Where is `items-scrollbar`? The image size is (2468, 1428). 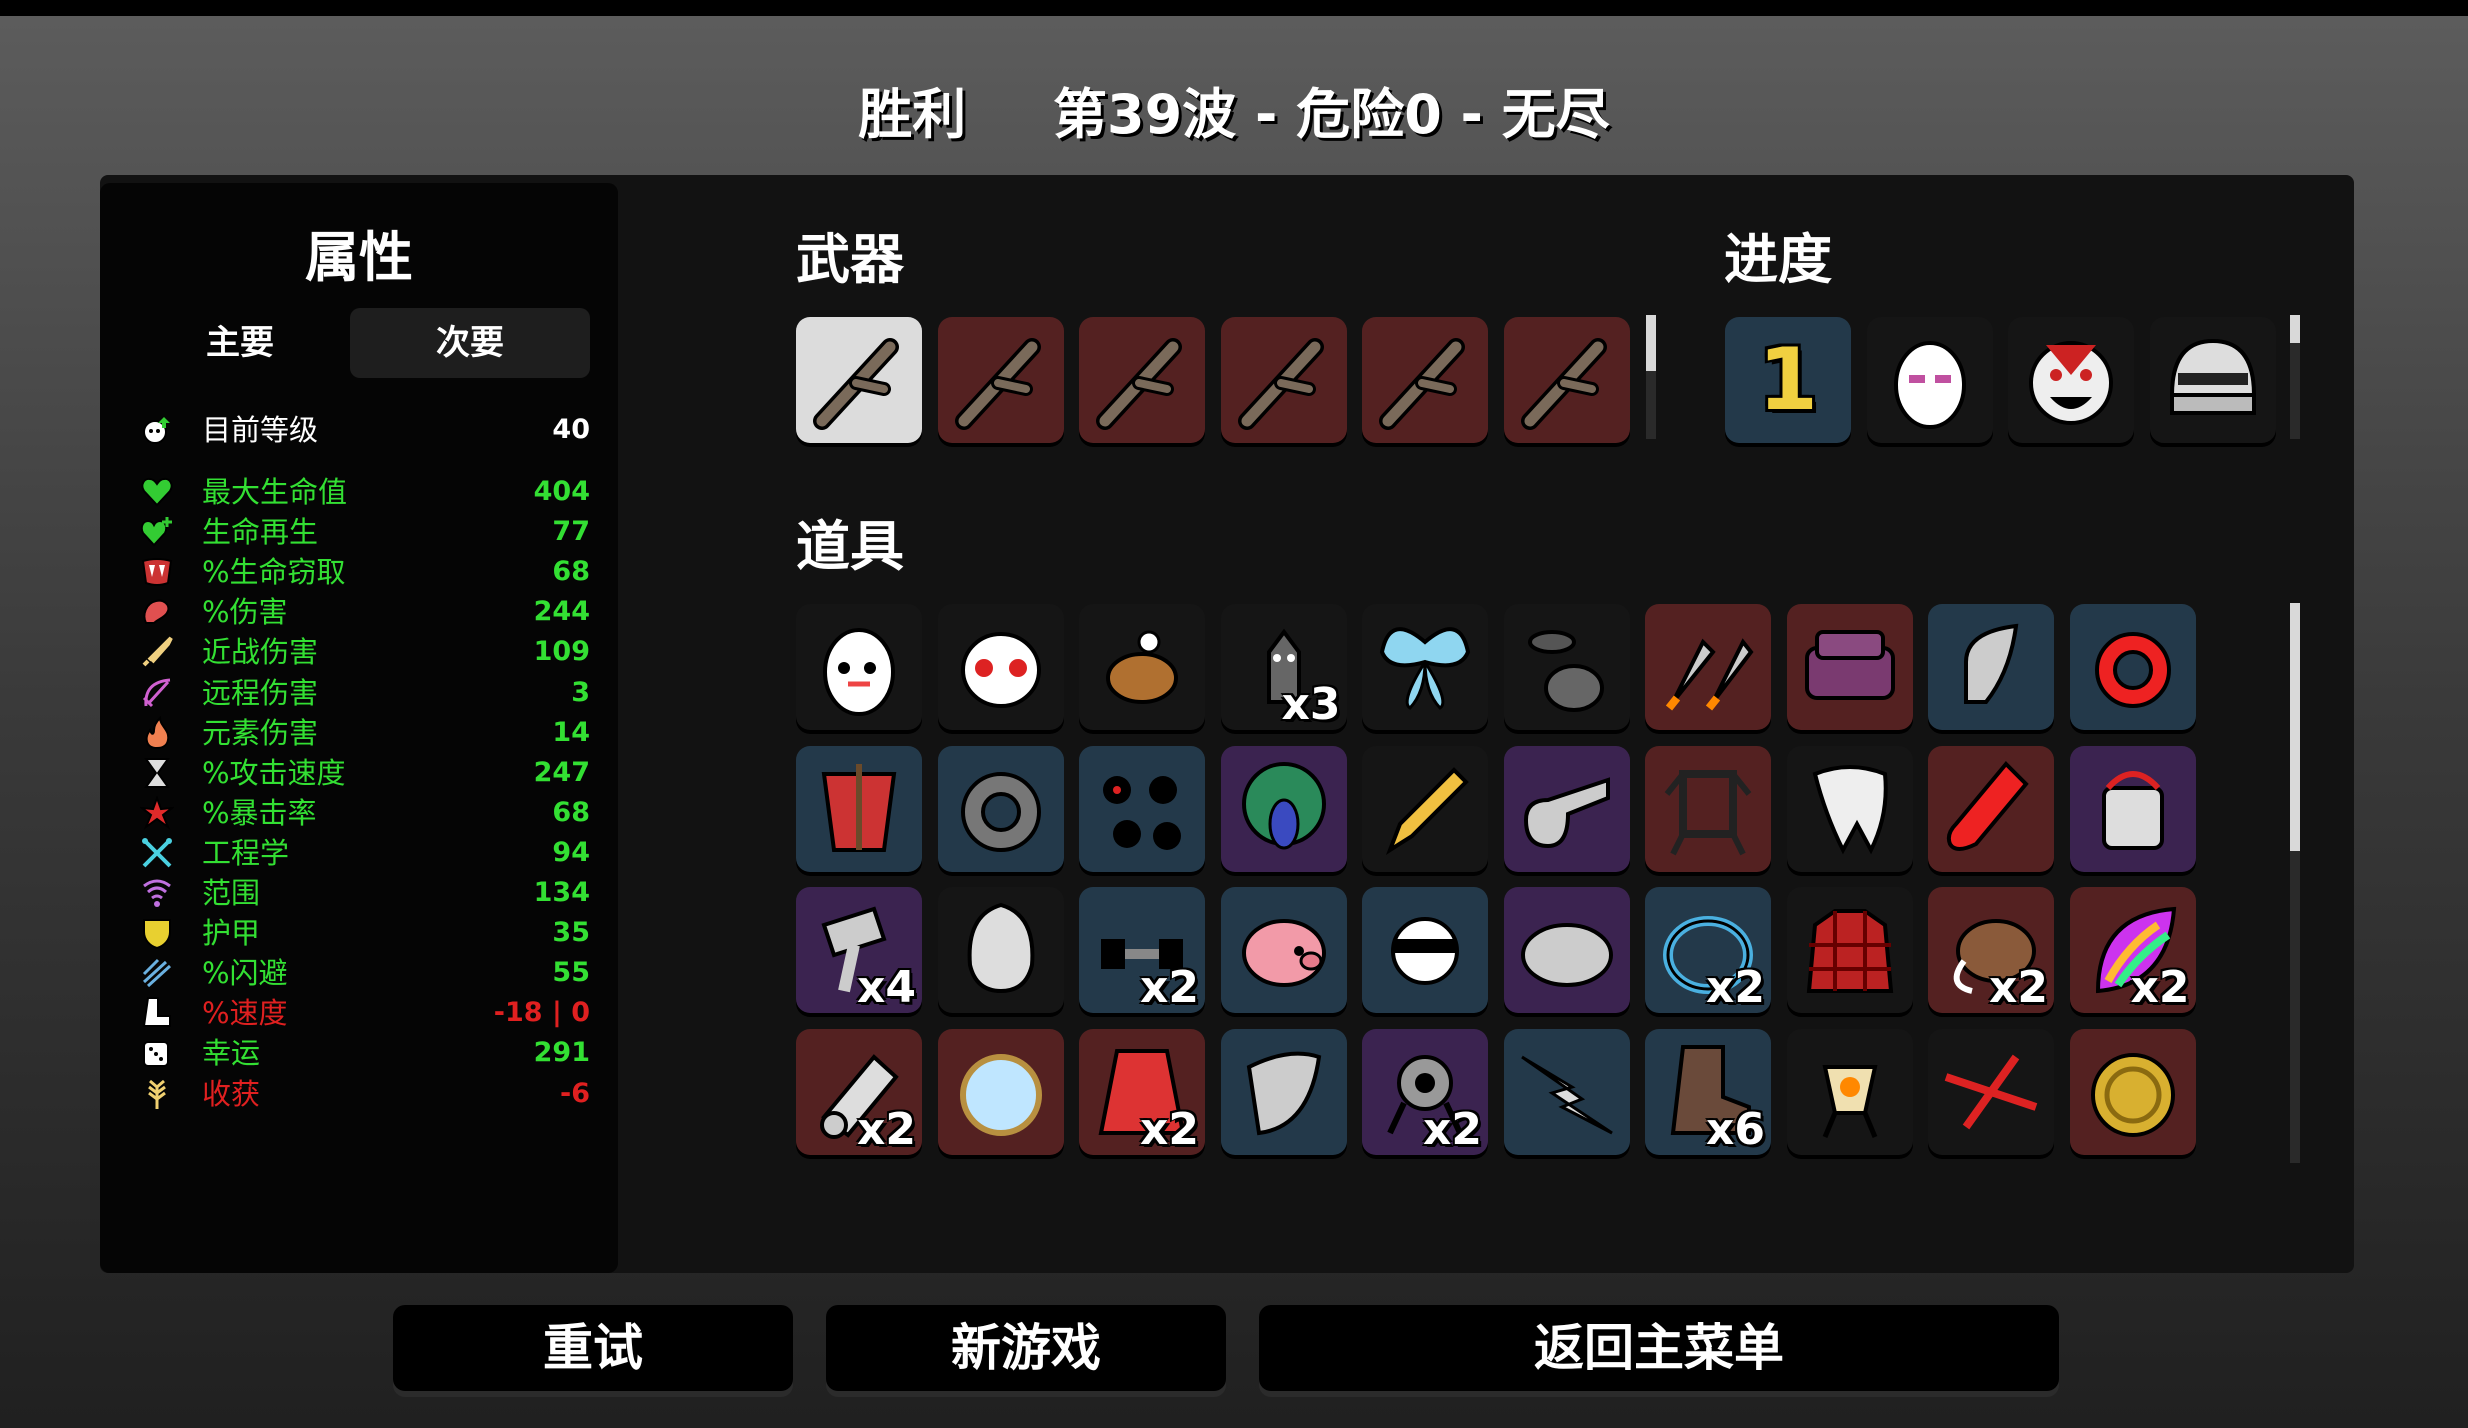
items-scrollbar is located at coordinates (2295, 883).